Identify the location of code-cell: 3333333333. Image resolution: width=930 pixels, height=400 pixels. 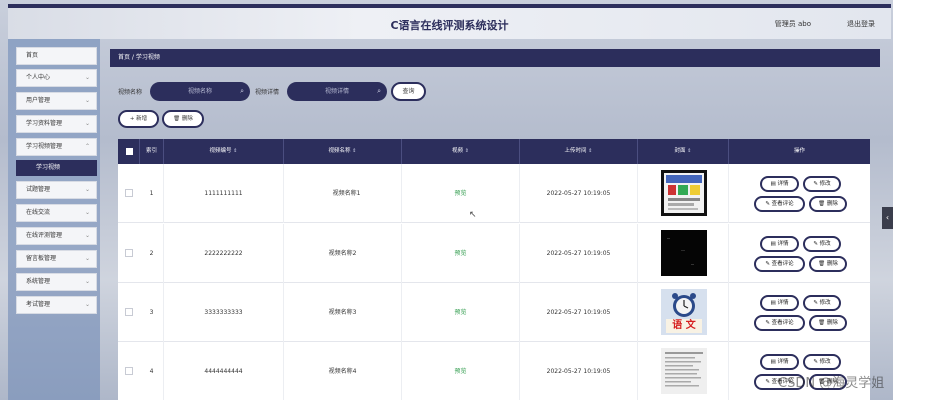
(224, 312).